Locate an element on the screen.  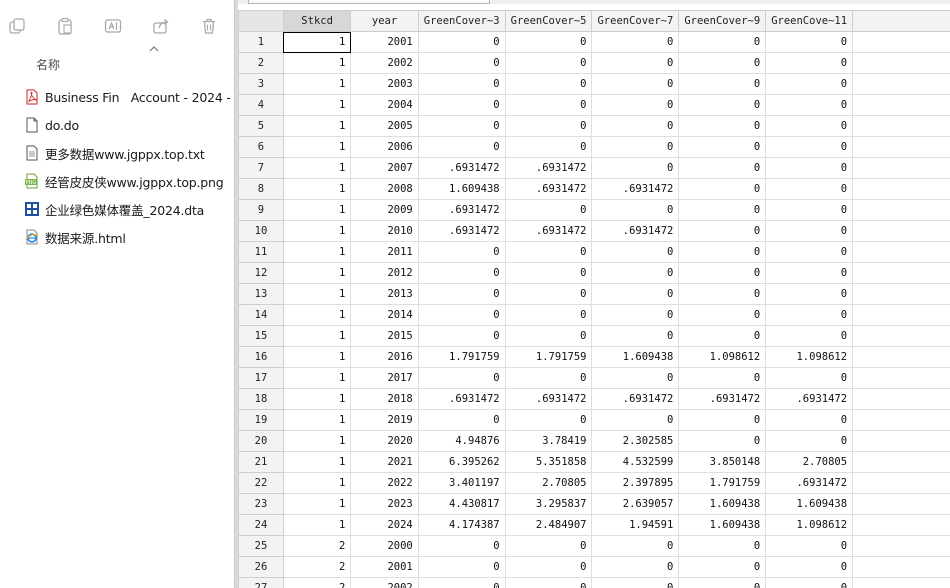
row-number-cell: 20 is located at coordinates (261, 441).